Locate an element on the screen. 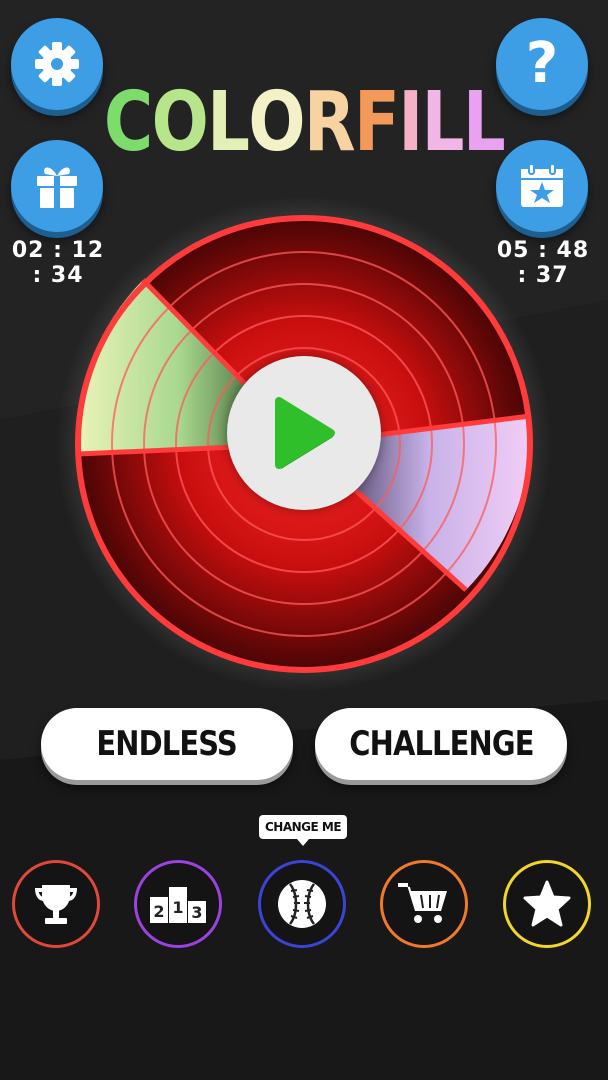 This screenshot has width=608, height=1080. challenge-mode-button: CHALLENGE is located at coordinates (441, 744).